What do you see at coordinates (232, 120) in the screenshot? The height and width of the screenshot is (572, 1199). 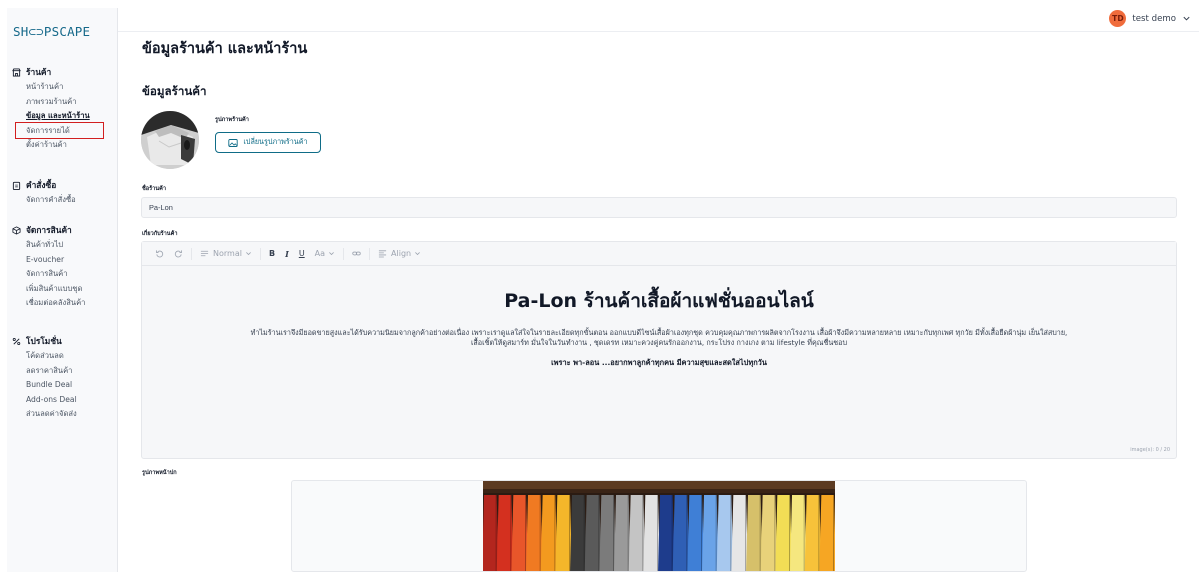 I see `store-image-label: รูปภาพร้านค้า` at bounding box center [232, 120].